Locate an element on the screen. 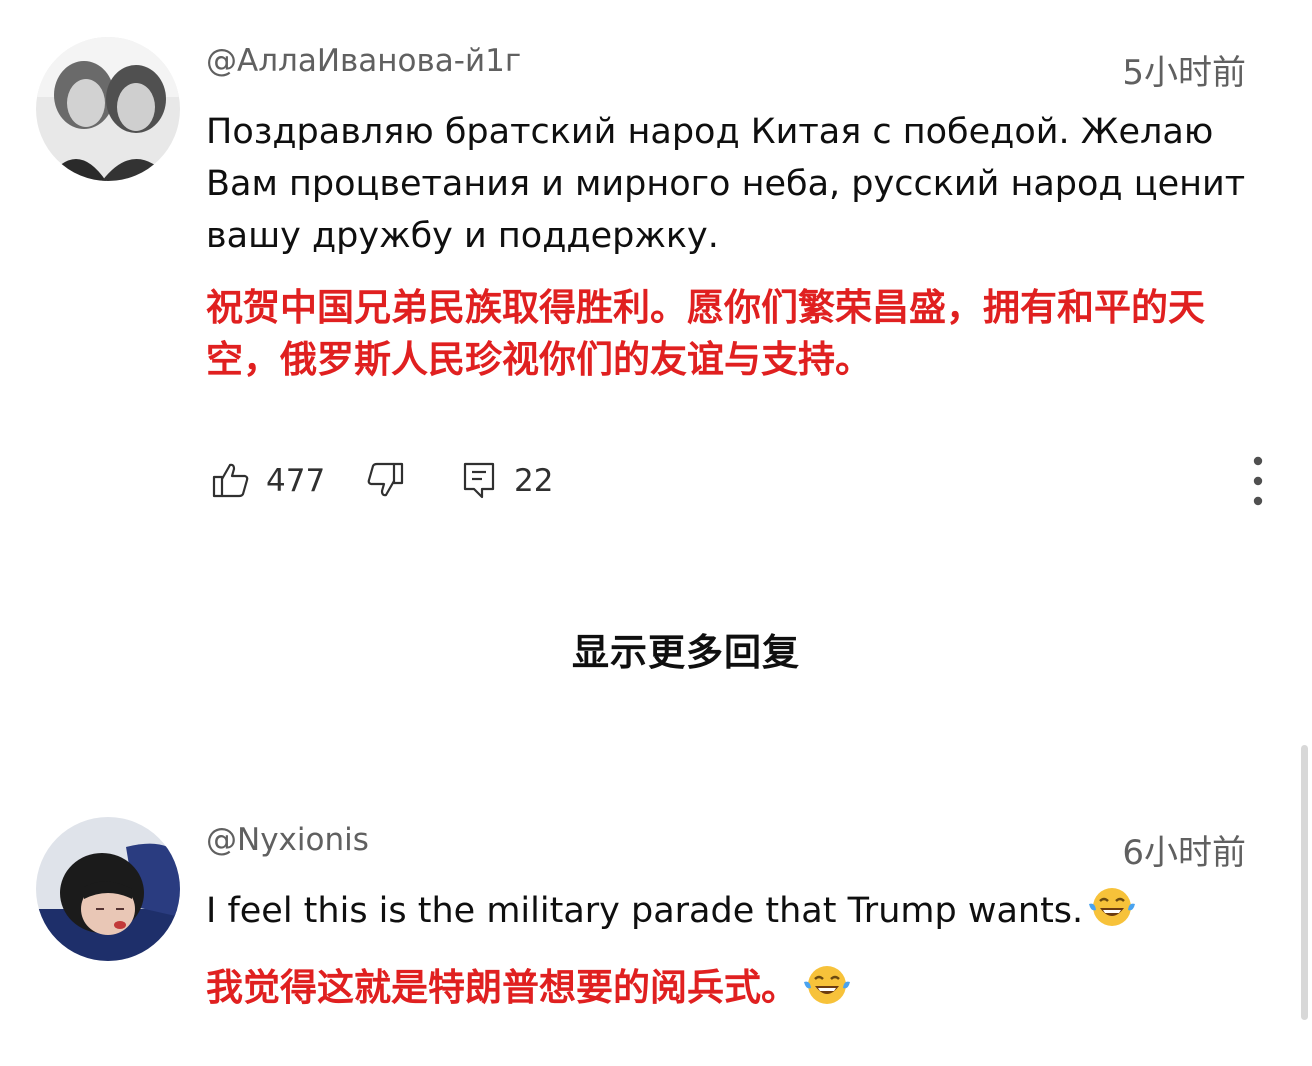  scrollbar is located at coordinates (1304, 882).